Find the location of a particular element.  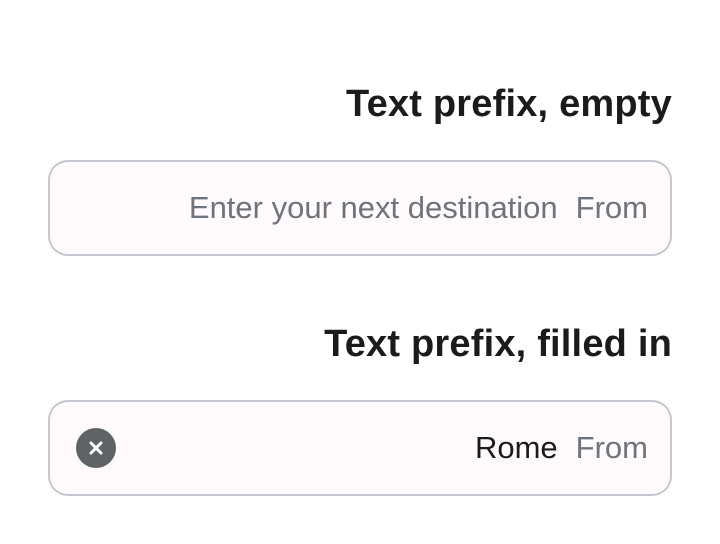

clear-button is located at coordinates (96, 448).